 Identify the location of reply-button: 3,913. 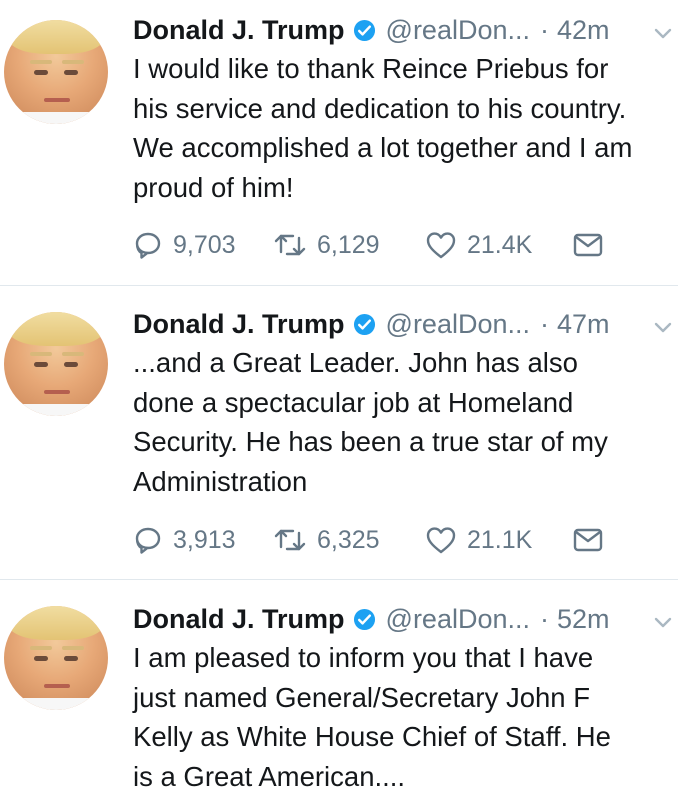
(203, 540).